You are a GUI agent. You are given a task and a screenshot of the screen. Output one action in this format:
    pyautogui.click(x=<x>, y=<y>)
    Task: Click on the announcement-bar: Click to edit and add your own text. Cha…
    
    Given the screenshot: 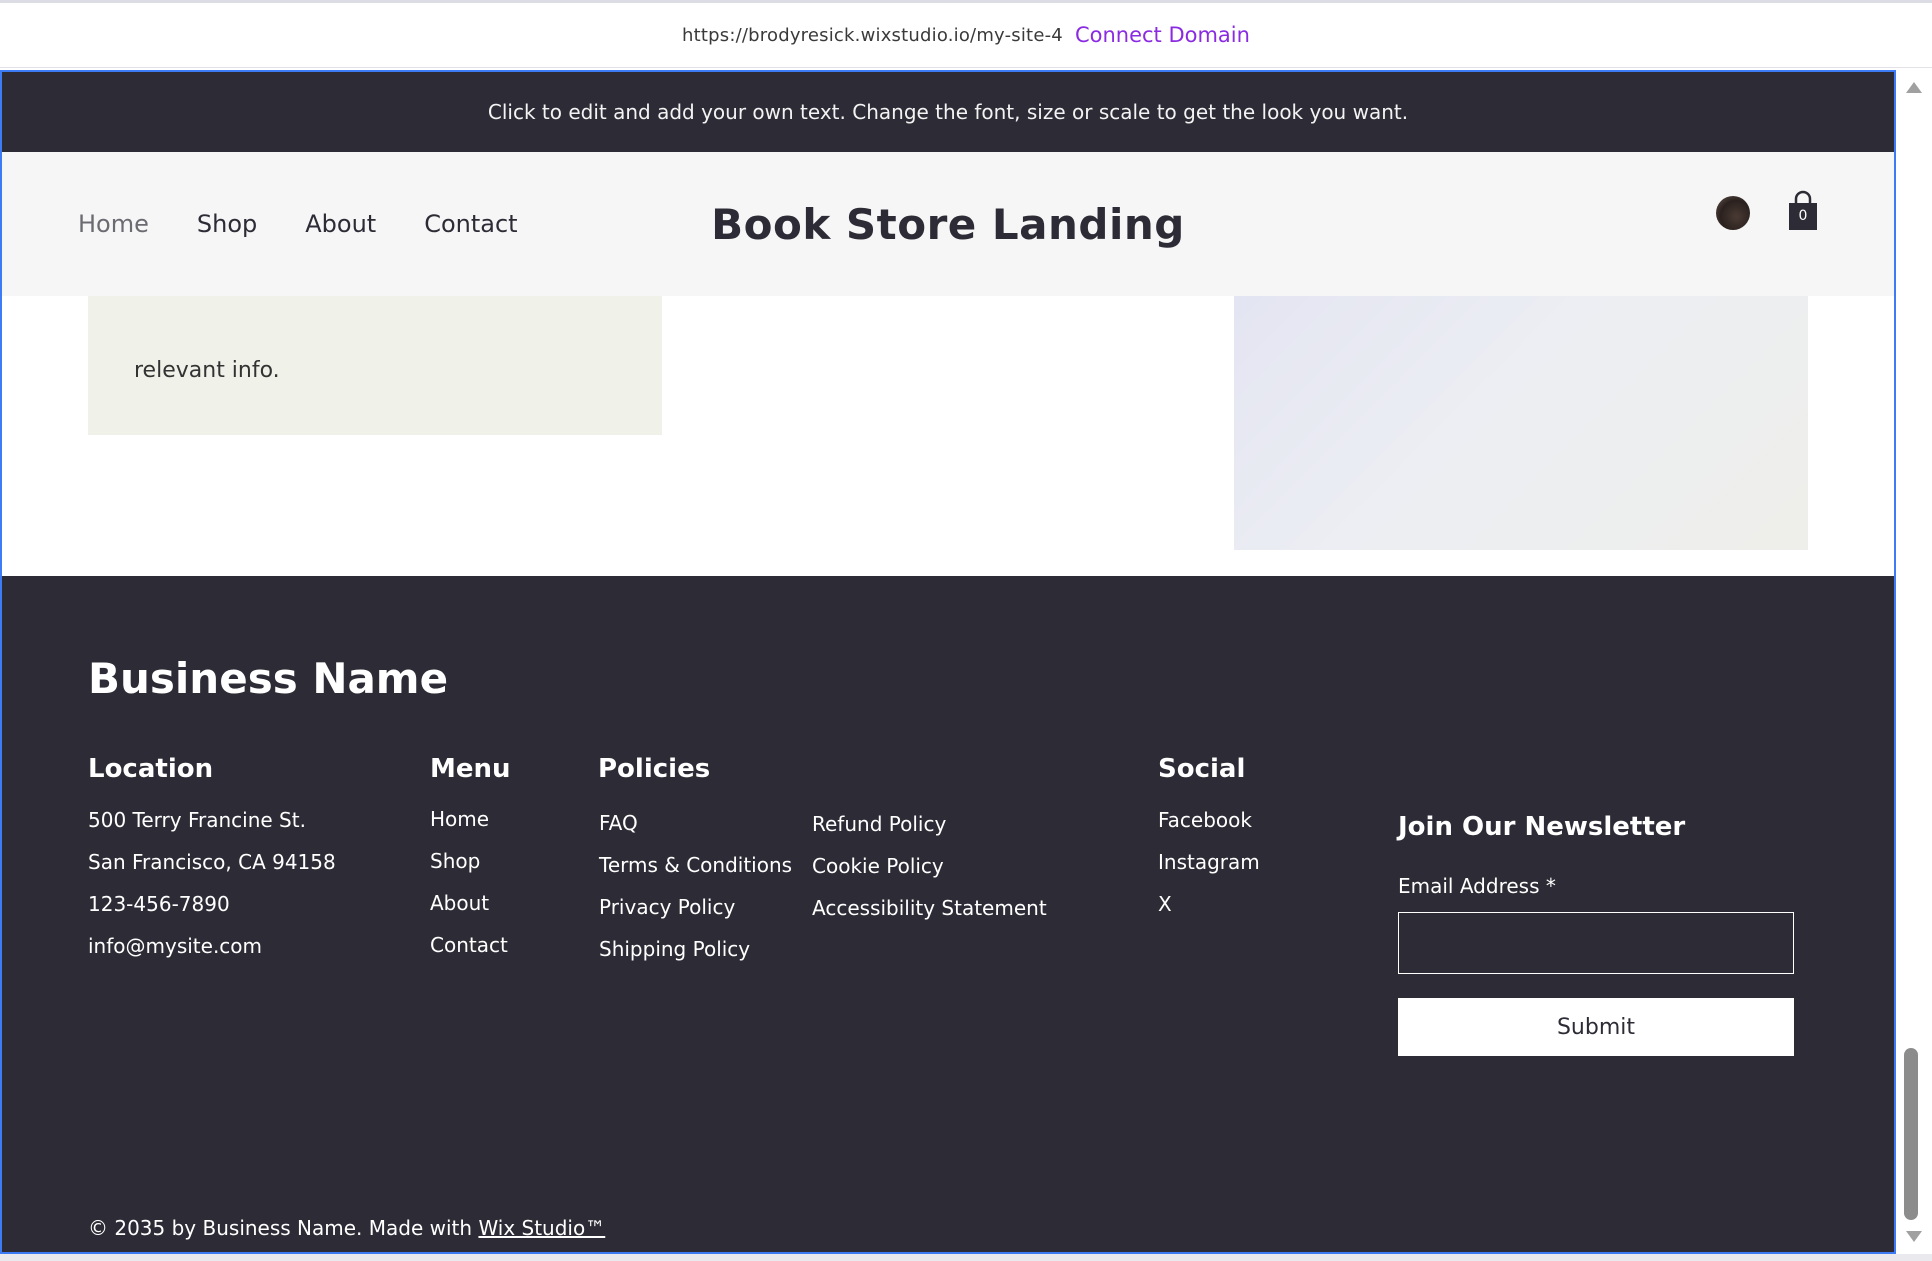 What is the action you would take?
    pyautogui.click(x=948, y=112)
    